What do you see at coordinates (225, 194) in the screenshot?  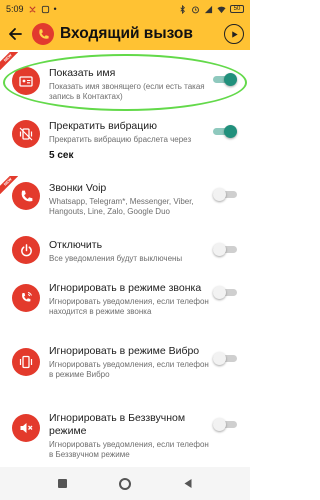 I see `toggle-voip-calls` at bounding box center [225, 194].